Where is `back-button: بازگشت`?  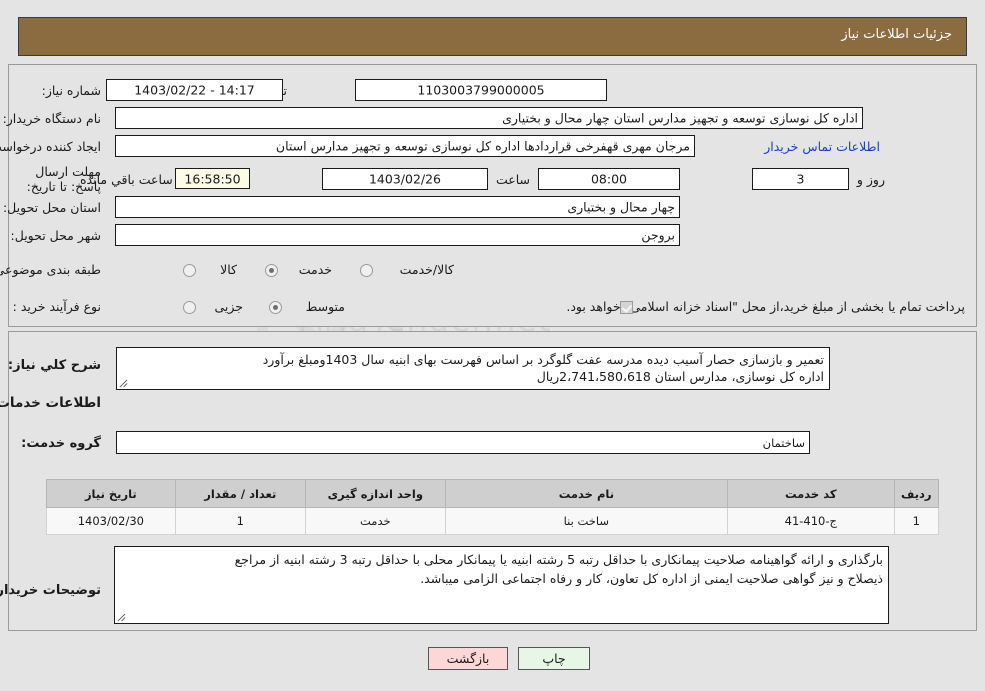
back-button: بازگشت is located at coordinates (468, 658).